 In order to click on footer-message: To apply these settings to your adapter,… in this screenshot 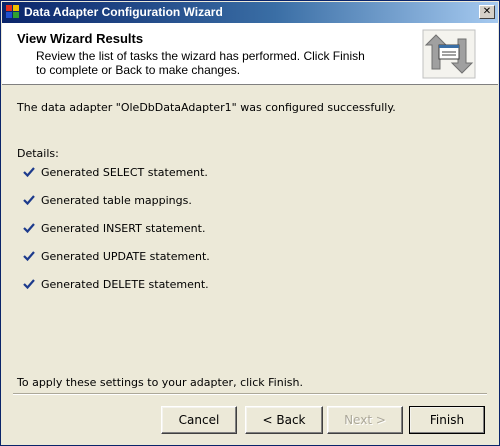, I will do `click(160, 382)`.